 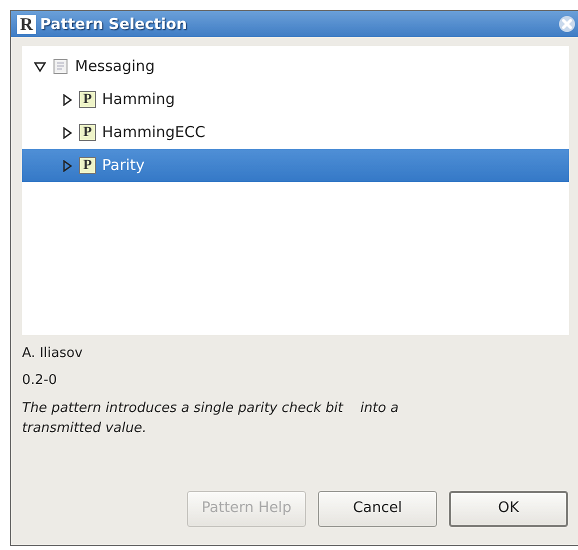 I want to click on tree-item: P HammingECC, so click(x=295, y=132).